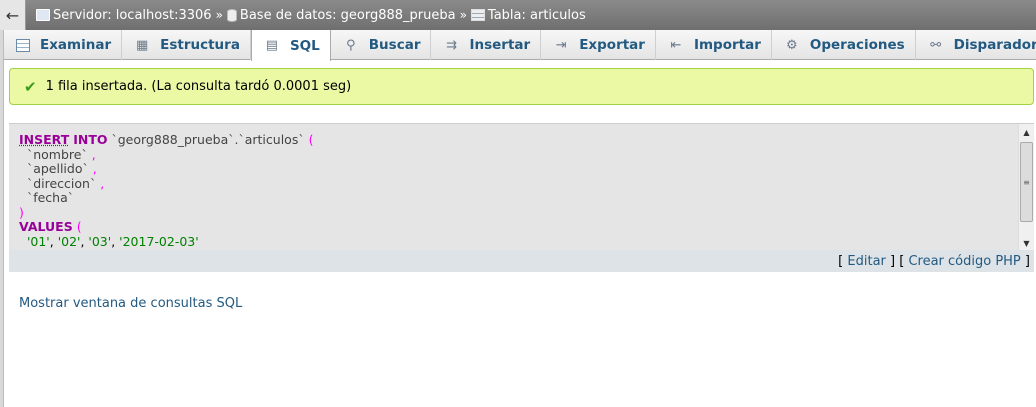 This screenshot has height=407, width=1036. I want to click on sql-keyword-into: INTO, so click(90, 139).